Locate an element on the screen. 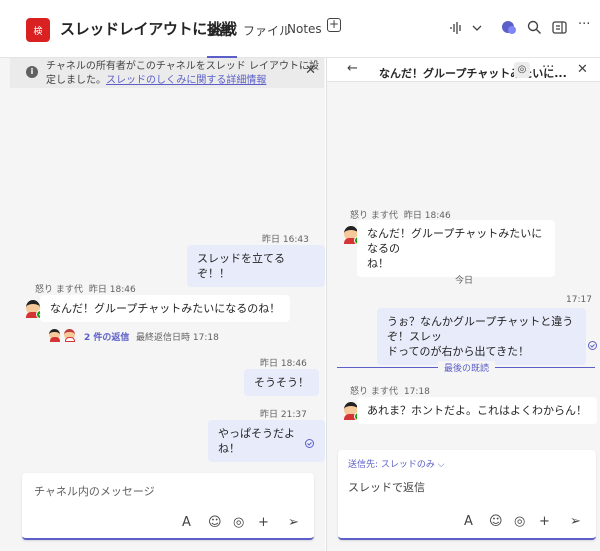  message-bubble: そうそう！ is located at coordinates (281, 382).